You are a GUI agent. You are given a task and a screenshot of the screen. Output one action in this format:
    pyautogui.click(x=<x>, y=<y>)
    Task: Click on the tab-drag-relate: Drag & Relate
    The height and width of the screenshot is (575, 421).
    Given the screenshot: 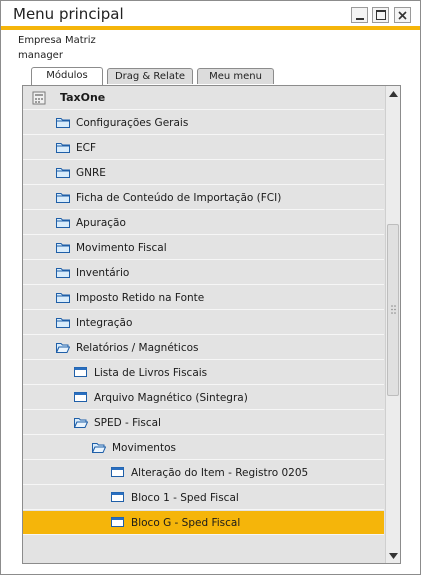 What is the action you would take?
    pyautogui.click(x=150, y=76)
    